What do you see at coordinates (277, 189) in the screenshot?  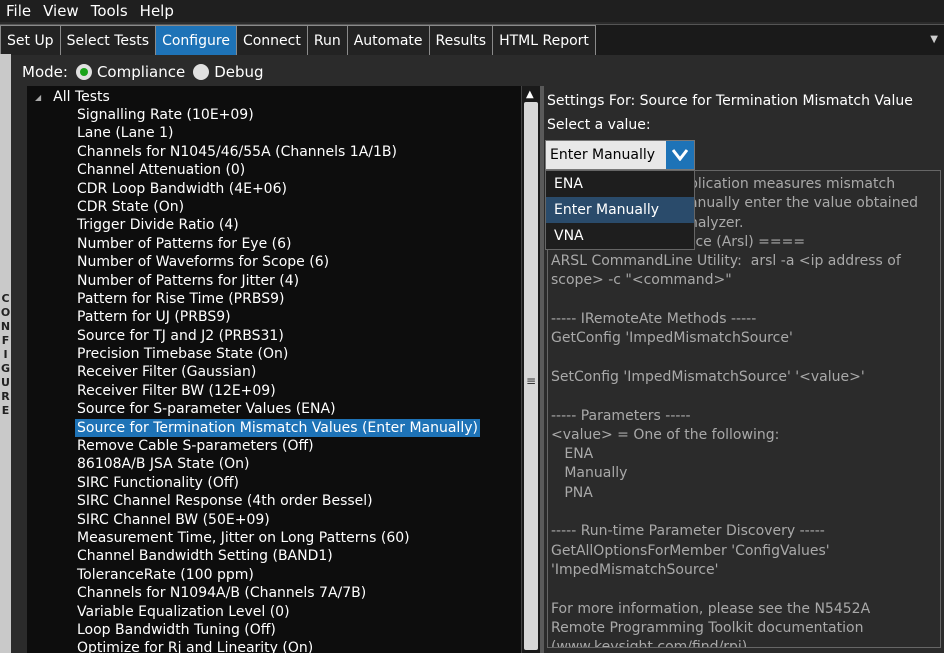 I see `tree-item: CDR Loop Bandwidth (4E+06)` at bounding box center [277, 189].